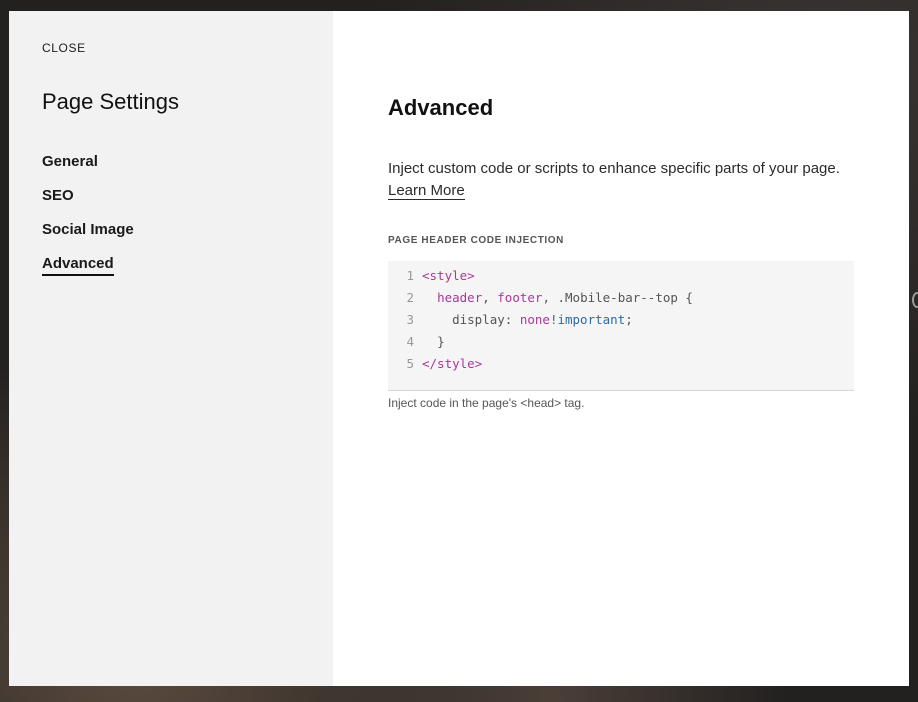 This screenshot has height=702, width=918. What do you see at coordinates (520, 297) in the screenshot?
I see `code-token: footer` at bounding box center [520, 297].